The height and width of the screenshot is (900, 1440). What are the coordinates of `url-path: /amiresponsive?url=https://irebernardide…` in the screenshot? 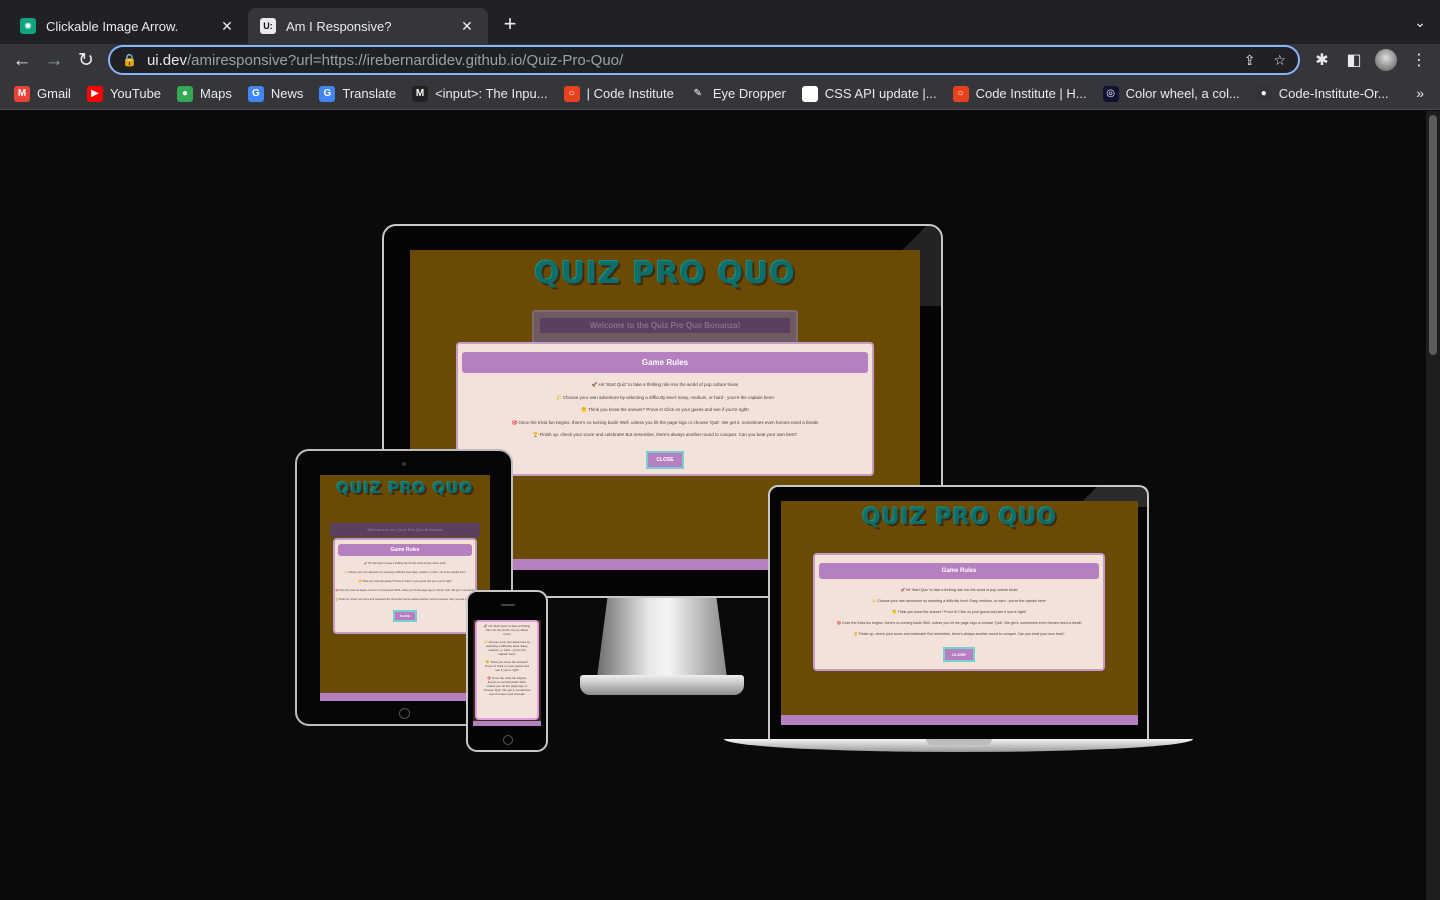 It's located at (405, 60).